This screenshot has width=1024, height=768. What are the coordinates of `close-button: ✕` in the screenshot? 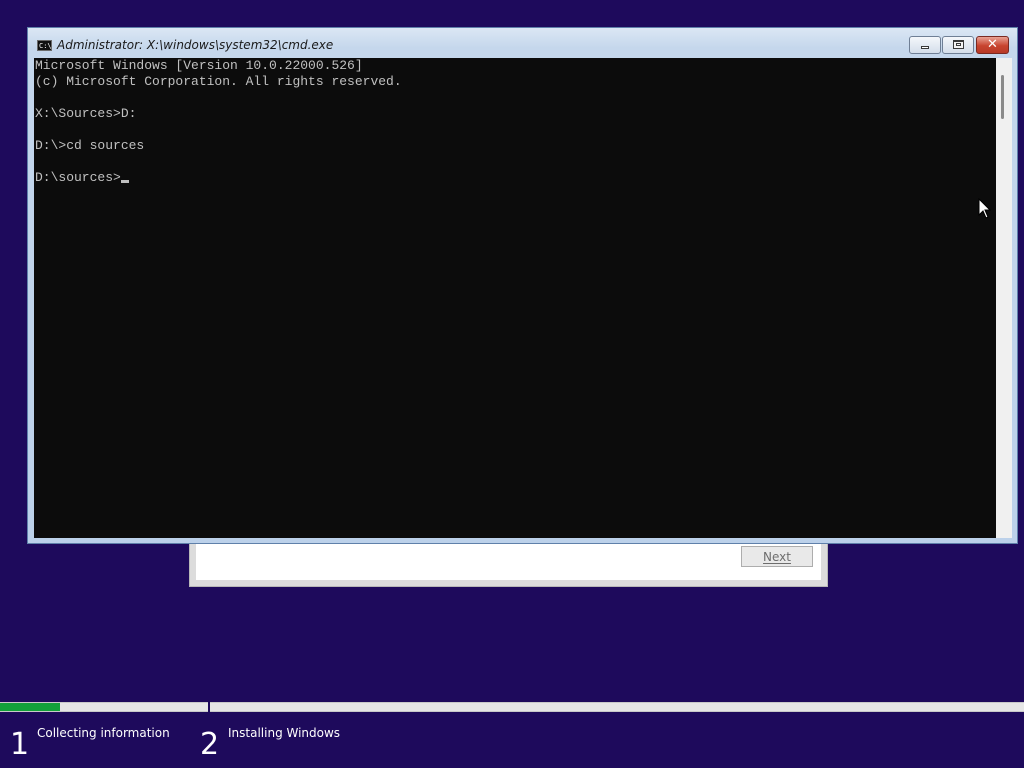 It's located at (992, 45).